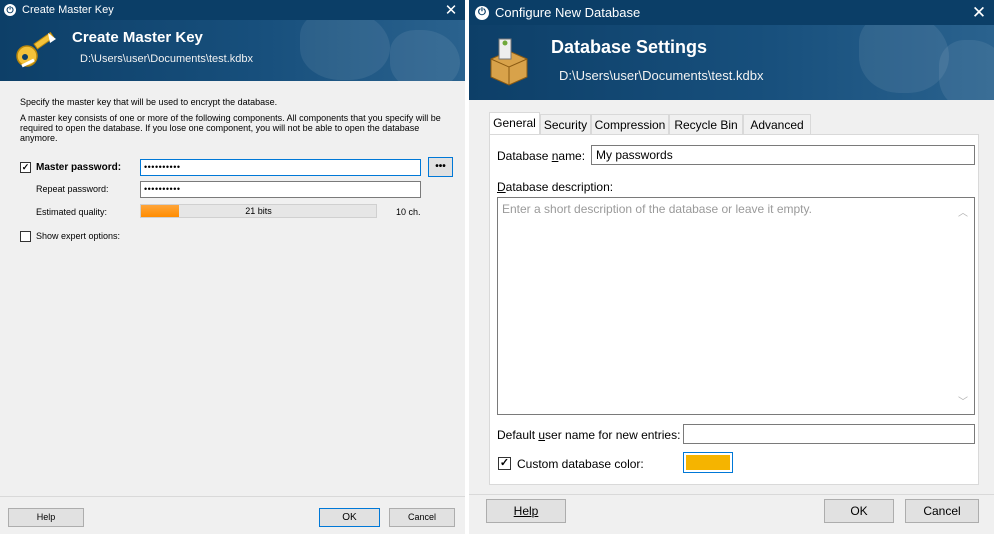 This screenshot has width=994, height=534. What do you see at coordinates (580, 464) in the screenshot?
I see `custom-color-label: Custom database color:` at bounding box center [580, 464].